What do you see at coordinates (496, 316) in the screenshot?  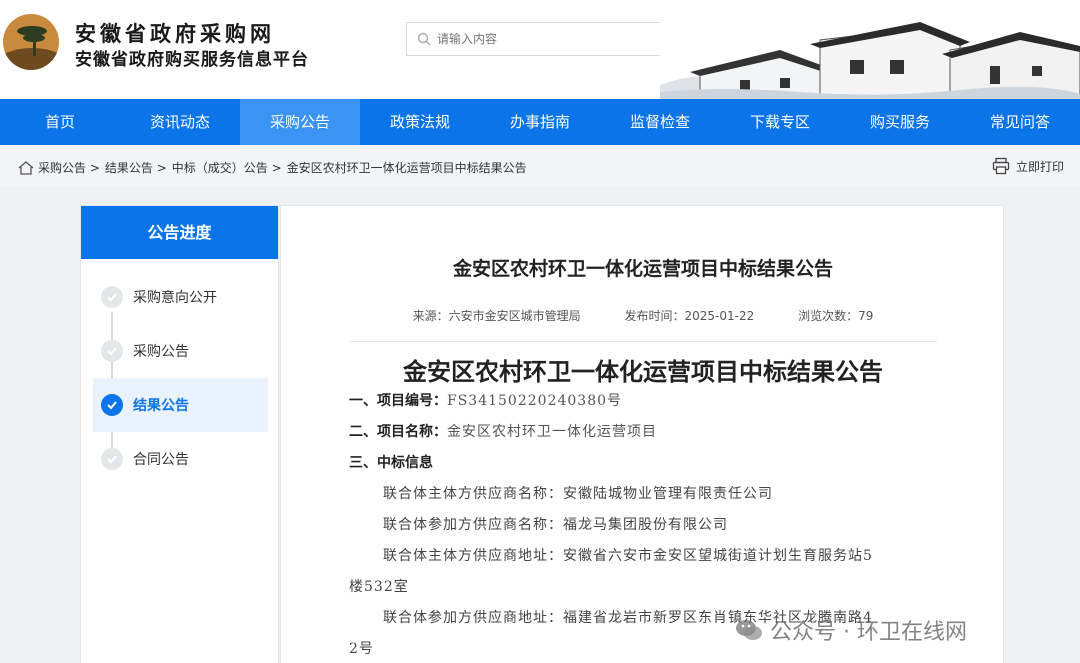 I see `article-source: 来源：六安市金安区城市管理局` at bounding box center [496, 316].